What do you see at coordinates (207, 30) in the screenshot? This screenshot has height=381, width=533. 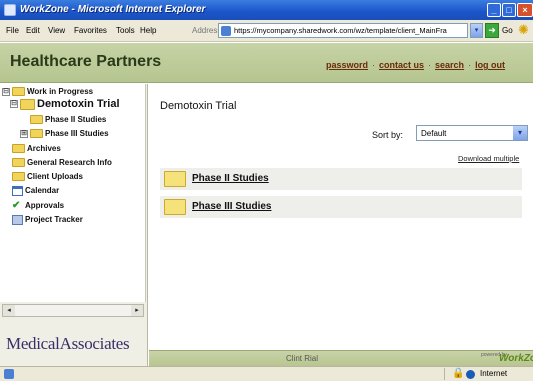 I see `address-label: Address` at bounding box center [207, 30].